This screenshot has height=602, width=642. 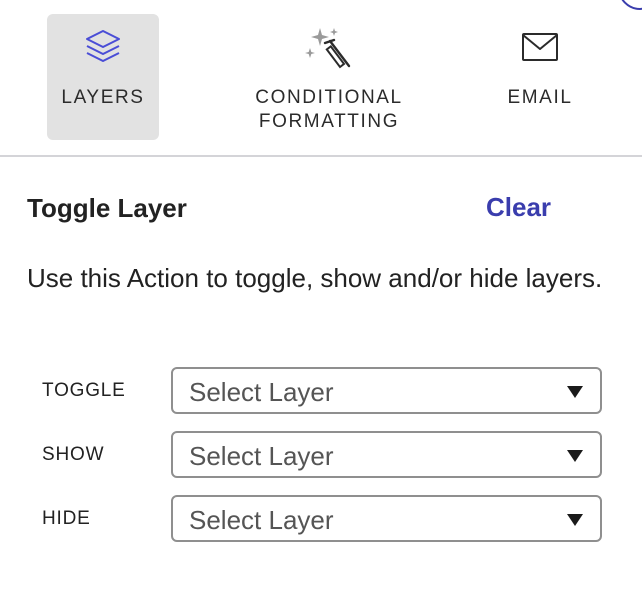 What do you see at coordinates (103, 77) in the screenshot?
I see `tab-layers: LAYERS` at bounding box center [103, 77].